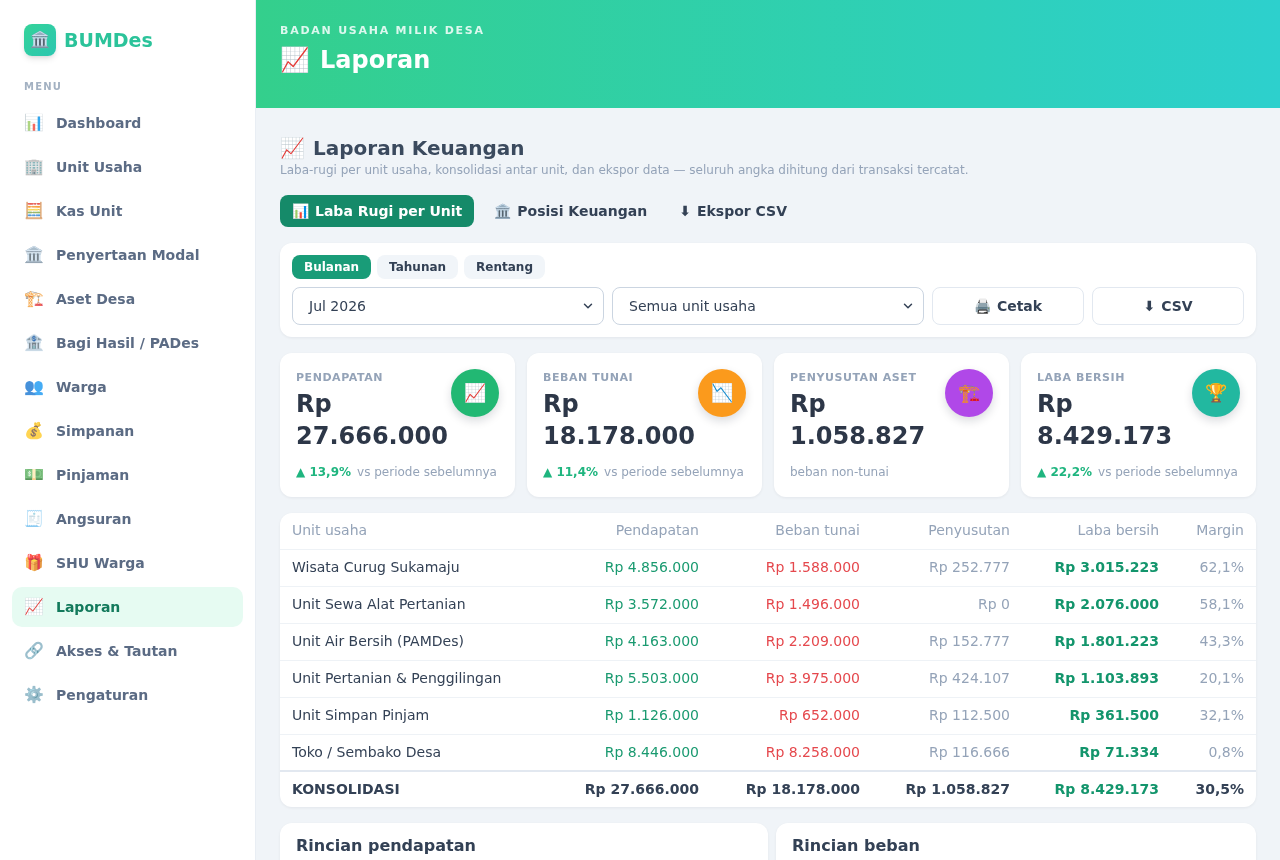 Image resolution: width=1280 pixels, height=860 pixels. Describe the element at coordinates (791, 789) in the screenshot. I see `total-cell: Rp 18.178.000` at that location.